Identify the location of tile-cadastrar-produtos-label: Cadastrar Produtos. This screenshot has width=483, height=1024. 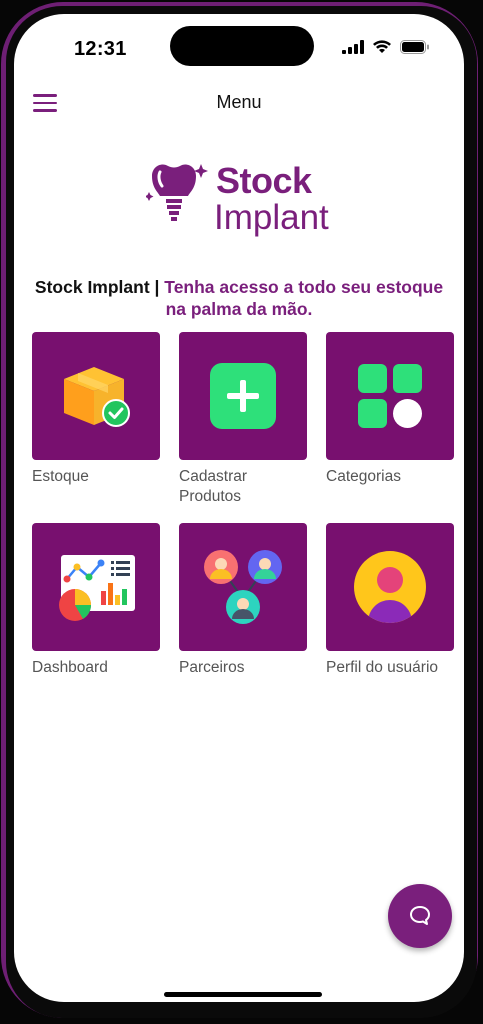
(213, 486).